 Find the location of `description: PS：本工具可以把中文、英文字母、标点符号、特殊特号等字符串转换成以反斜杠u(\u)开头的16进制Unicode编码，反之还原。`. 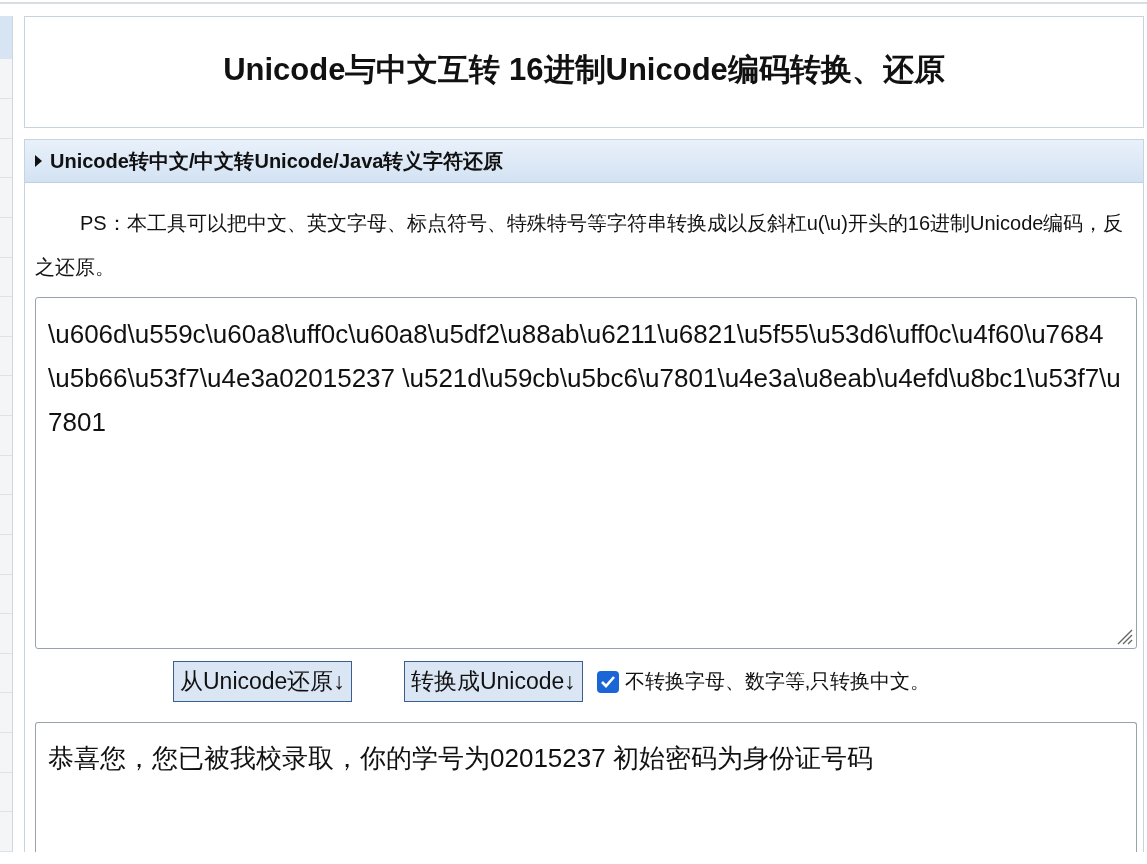

description: PS：本工具可以把中文、英文字母、标点符号、特殊特号等字符串转换成以反斜杠u(\u)开头的16进制Unicode编码，反之还原。 is located at coordinates (580, 245).